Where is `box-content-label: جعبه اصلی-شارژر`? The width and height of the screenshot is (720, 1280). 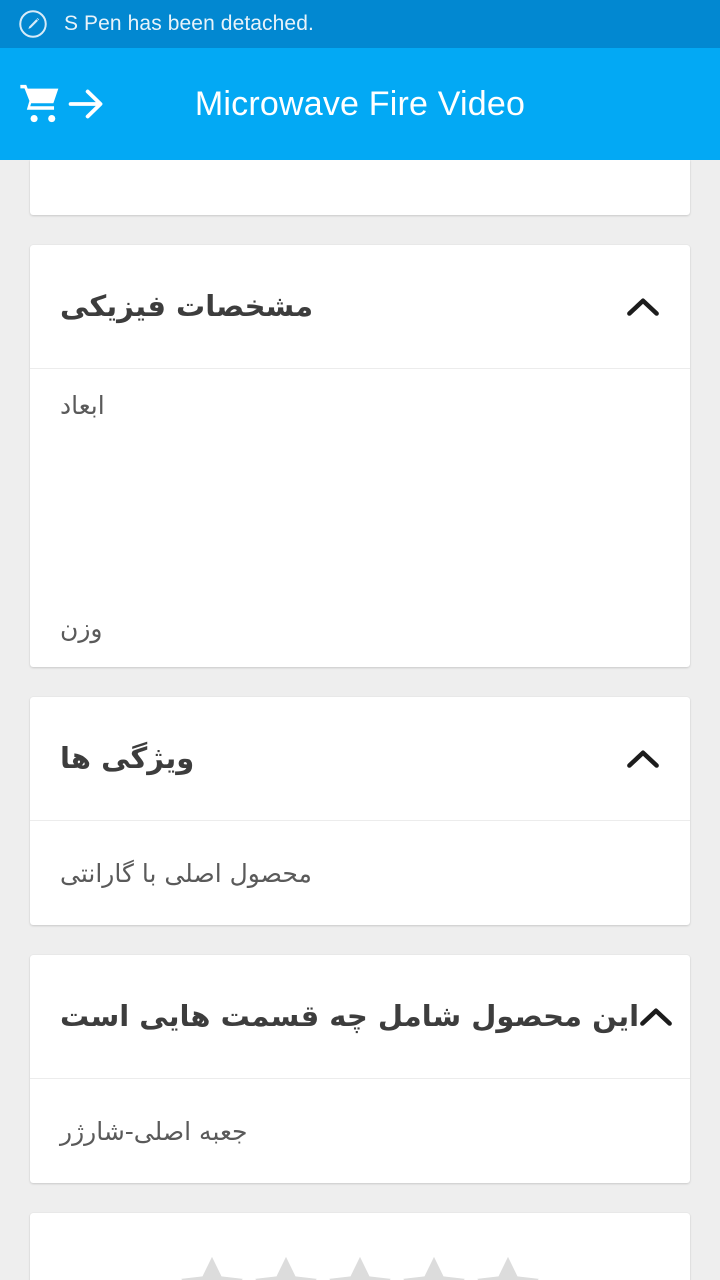
box-content-label: جعبه اصلی-شارژر is located at coordinates (154, 1131).